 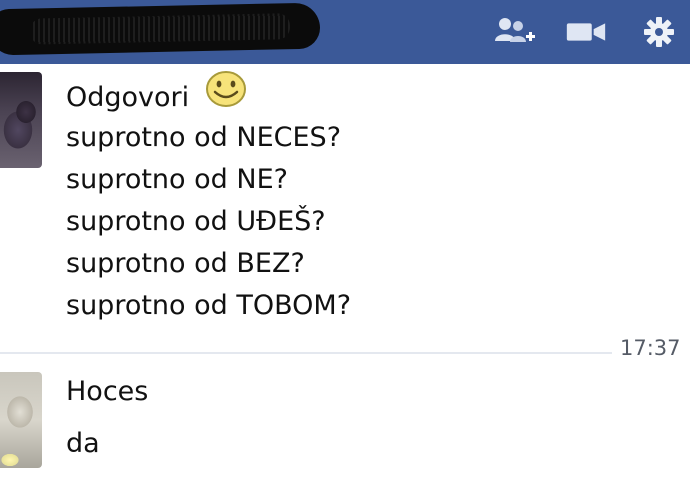 What do you see at coordinates (650, 348) in the screenshot?
I see `message-timestamp: 17:37` at bounding box center [650, 348].